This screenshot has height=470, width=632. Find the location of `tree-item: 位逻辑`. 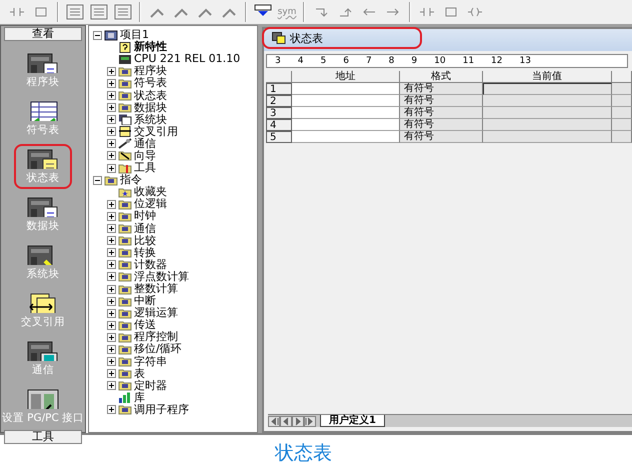

tree-item: 位逻辑 is located at coordinates (150, 204).